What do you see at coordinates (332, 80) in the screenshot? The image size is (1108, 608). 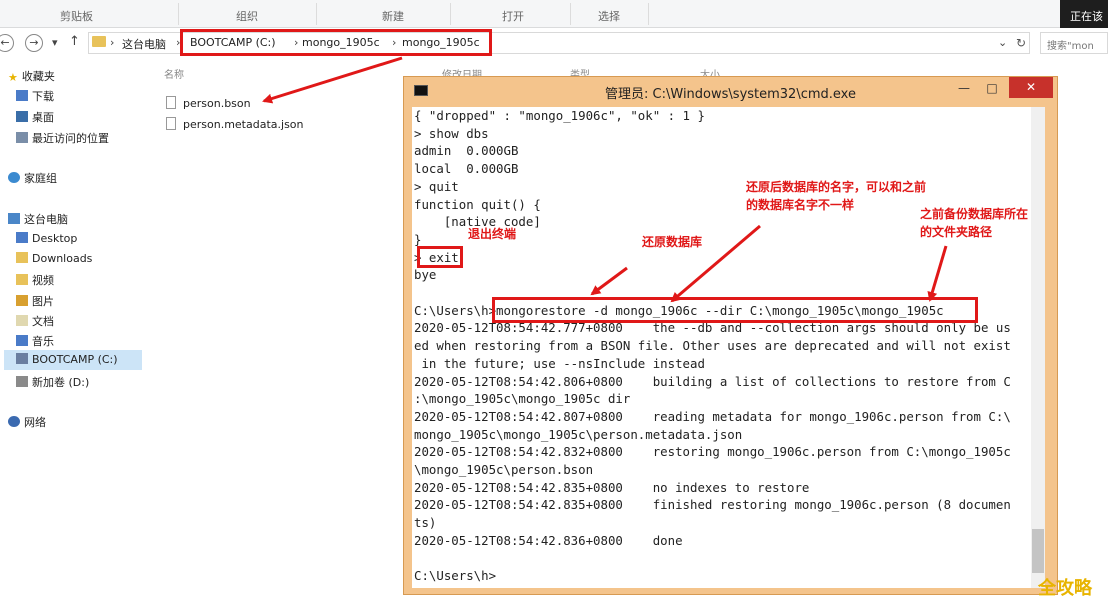 I see `arrow-to-bson-file` at bounding box center [332, 80].